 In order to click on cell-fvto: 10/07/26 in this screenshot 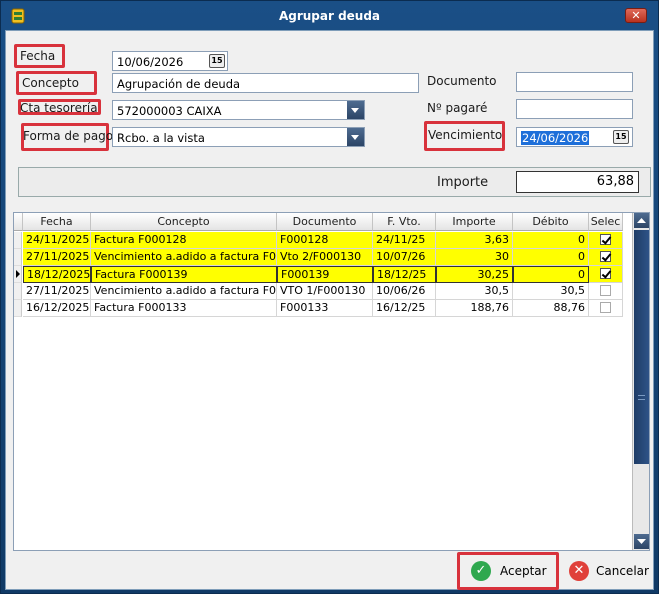, I will do `click(404, 257)`.